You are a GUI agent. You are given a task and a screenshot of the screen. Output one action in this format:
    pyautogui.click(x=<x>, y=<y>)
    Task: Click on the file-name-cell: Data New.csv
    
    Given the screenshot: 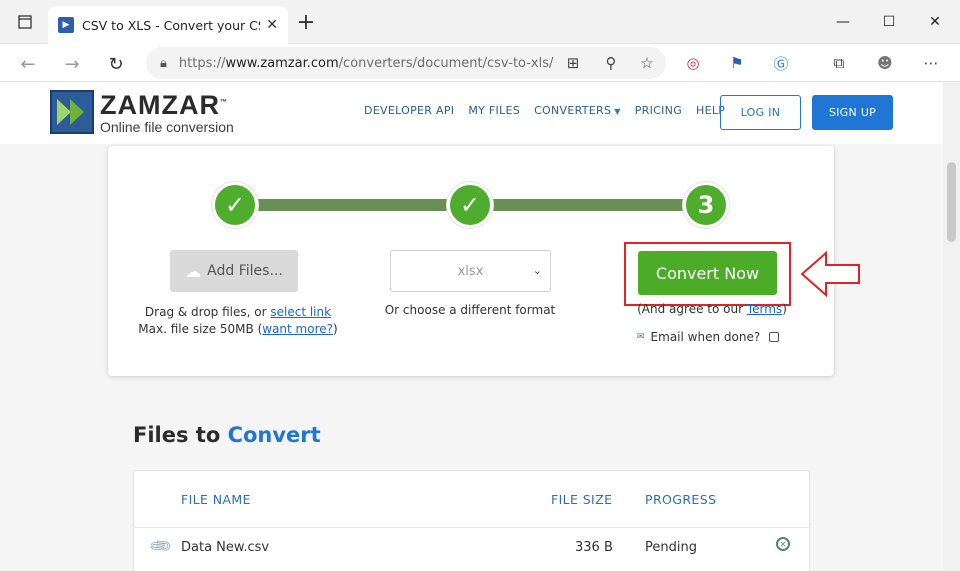 What is the action you would take?
    pyautogui.click(x=225, y=547)
    